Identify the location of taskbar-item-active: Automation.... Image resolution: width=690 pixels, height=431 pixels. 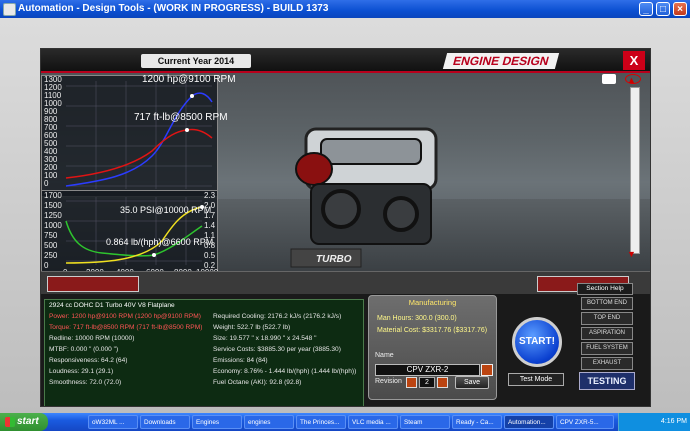
(529, 422).